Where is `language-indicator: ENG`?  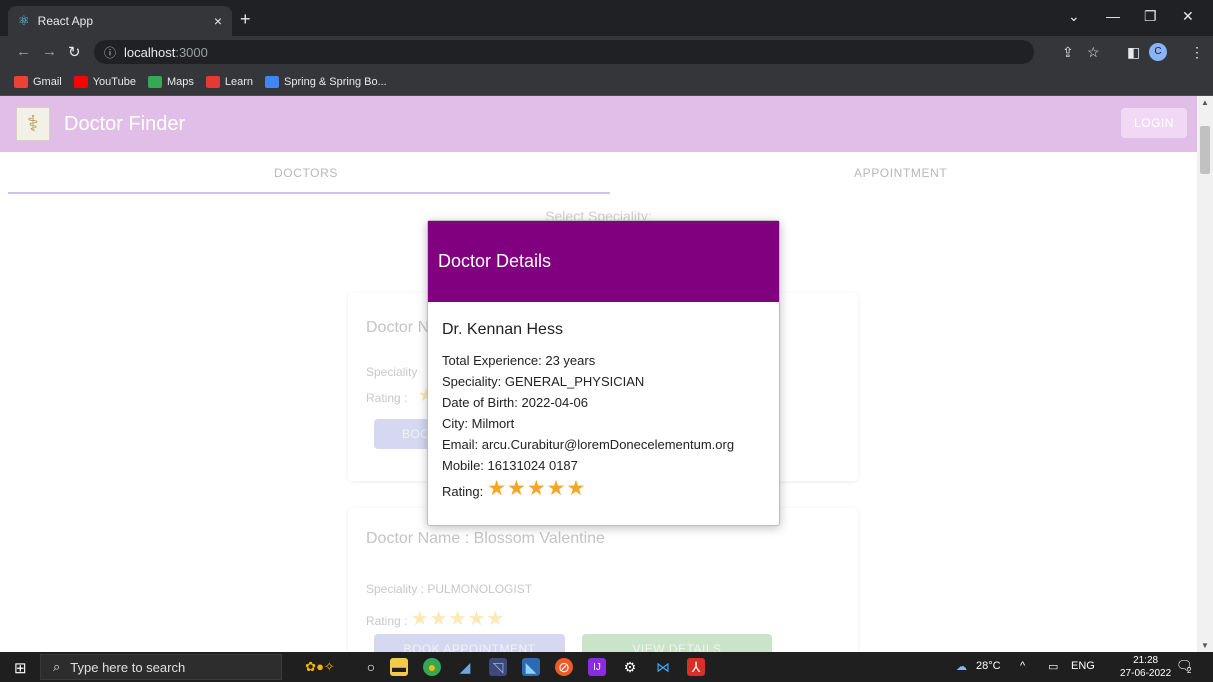
language-indicator: ENG is located at coordinates (1083, 666).